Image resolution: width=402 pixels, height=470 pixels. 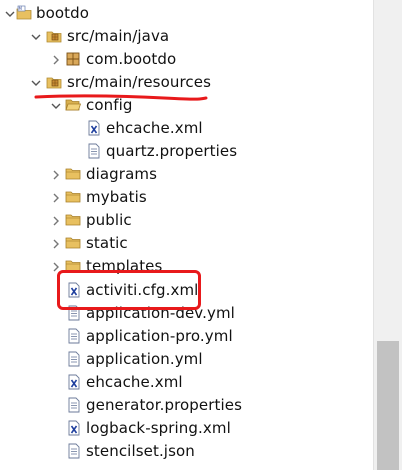 I want to click on tree-item-ehcache-xml: ehcache.xml, so click(x=186, y=382).